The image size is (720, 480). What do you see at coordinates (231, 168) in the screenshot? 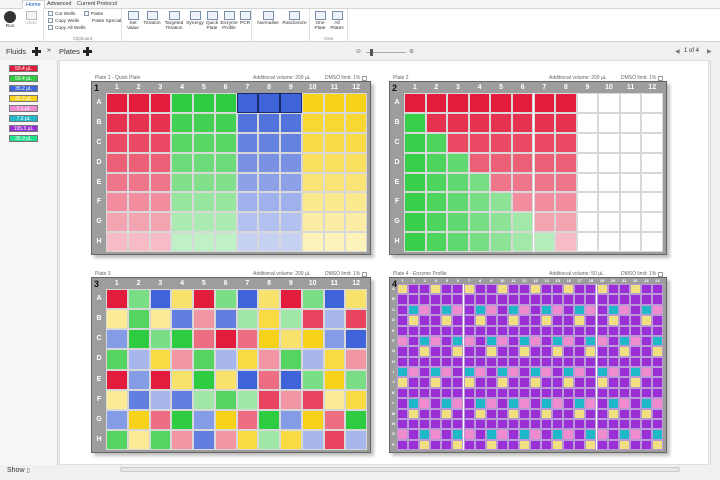
I see `plate-1: 1 1 2 3 4 5 6 7 8 9 10 11 12 A B C D E F G H` at bounding box center [231, 168].